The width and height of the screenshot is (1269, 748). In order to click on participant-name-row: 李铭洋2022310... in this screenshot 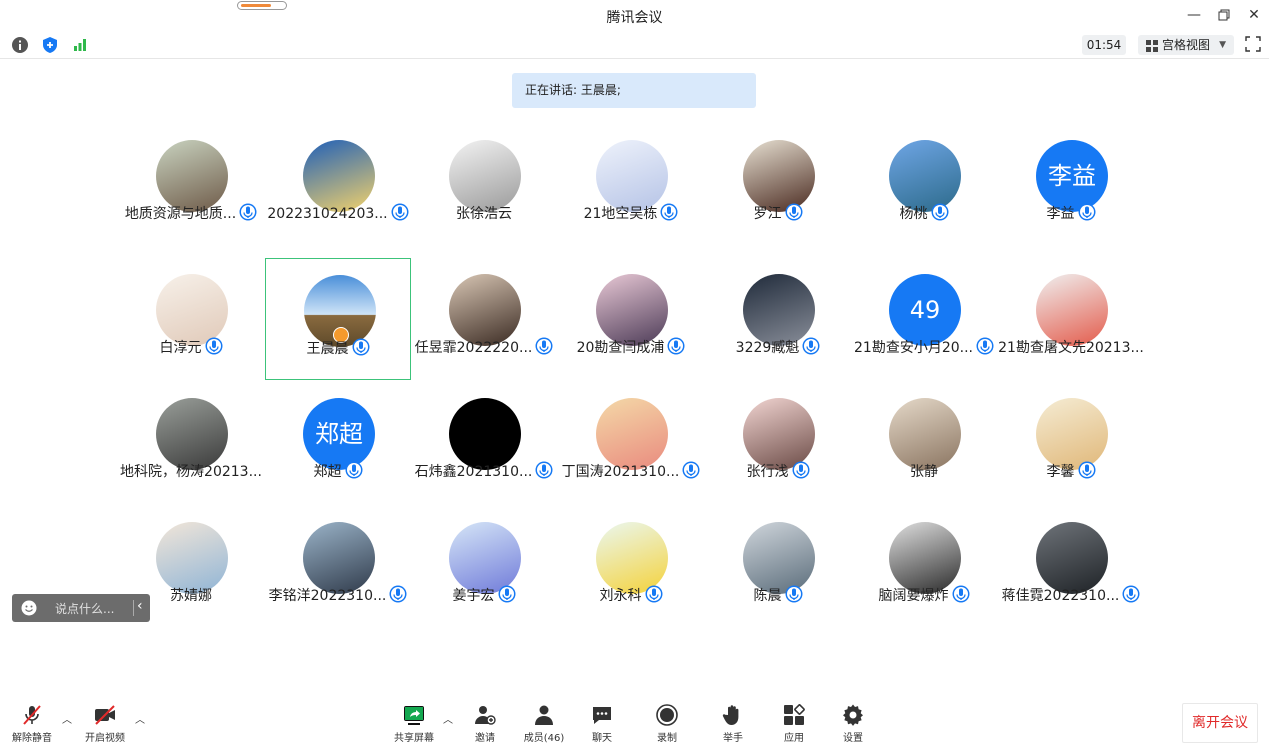, I will do `click(338, 595)`.